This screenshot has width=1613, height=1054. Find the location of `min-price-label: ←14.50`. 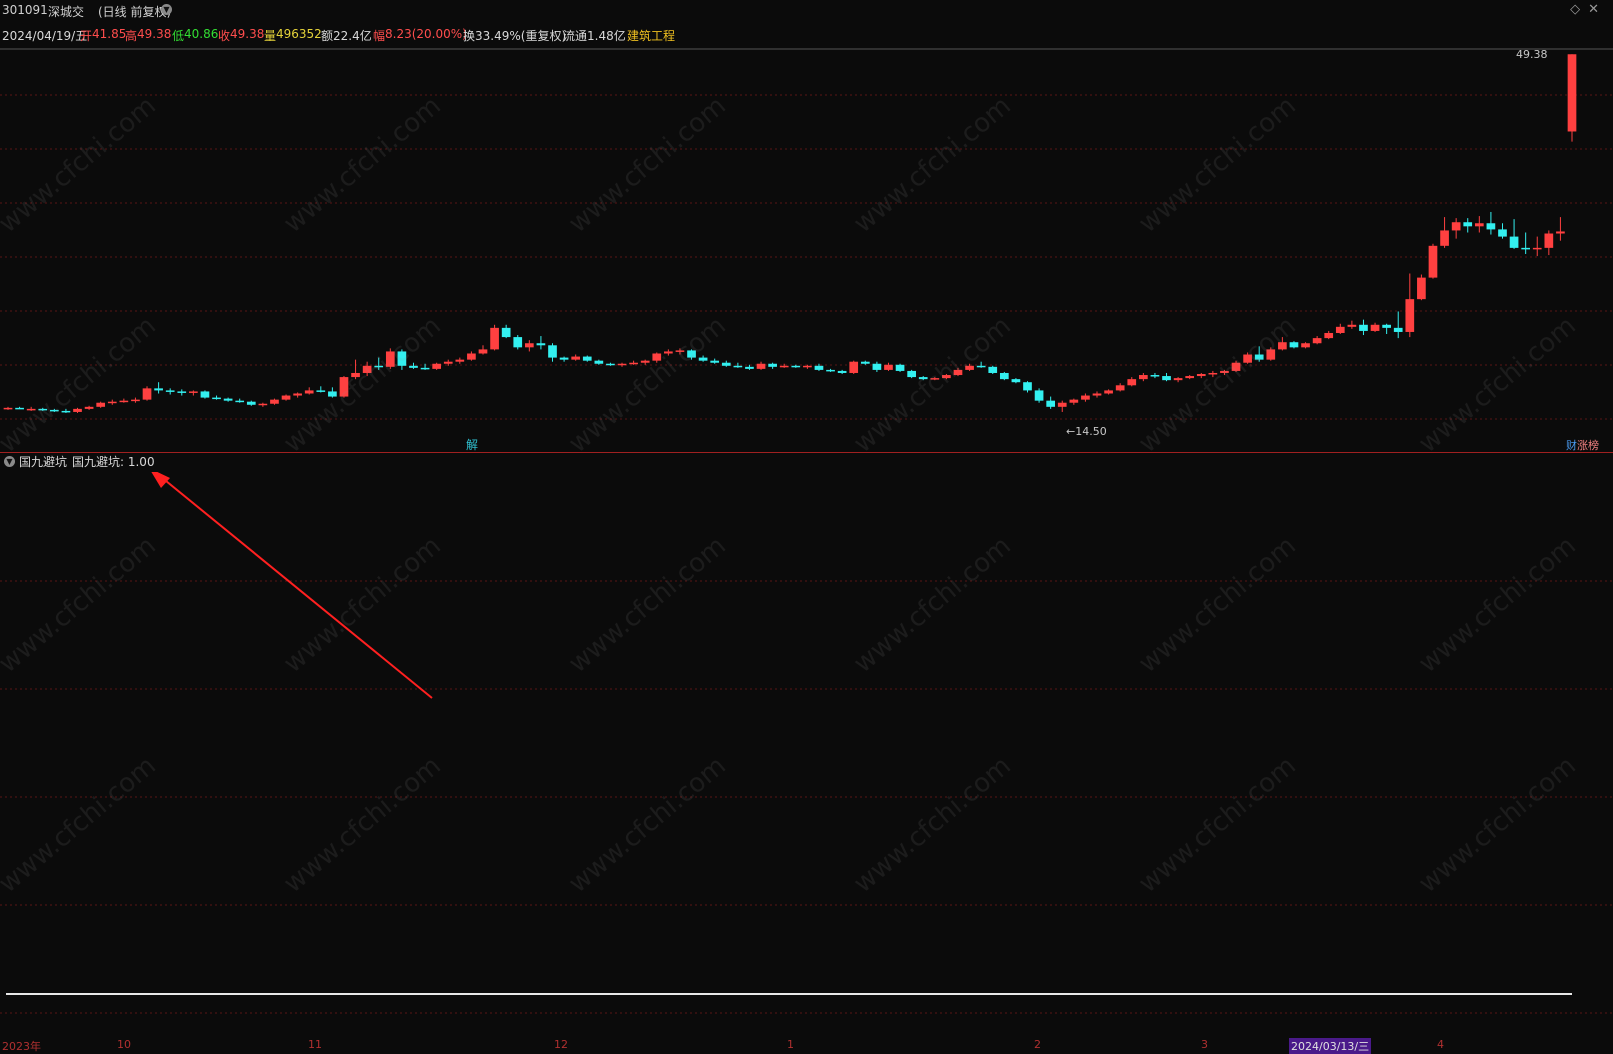

min-price-label: ←14.50 is located at coordinates (1086, 431).